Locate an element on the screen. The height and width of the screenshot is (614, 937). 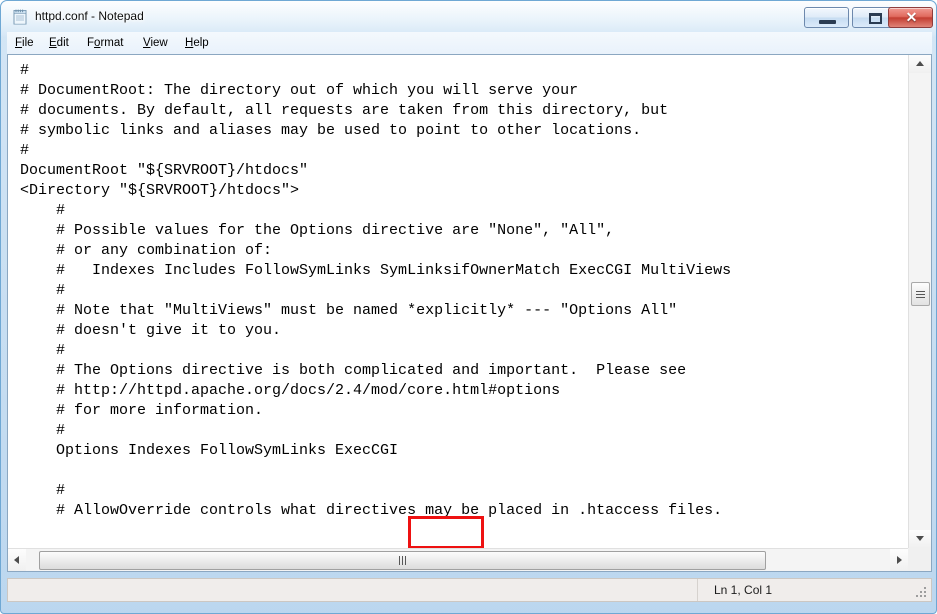
window-title: httpd.conf - Notepad is located at coordinates (89, 16).